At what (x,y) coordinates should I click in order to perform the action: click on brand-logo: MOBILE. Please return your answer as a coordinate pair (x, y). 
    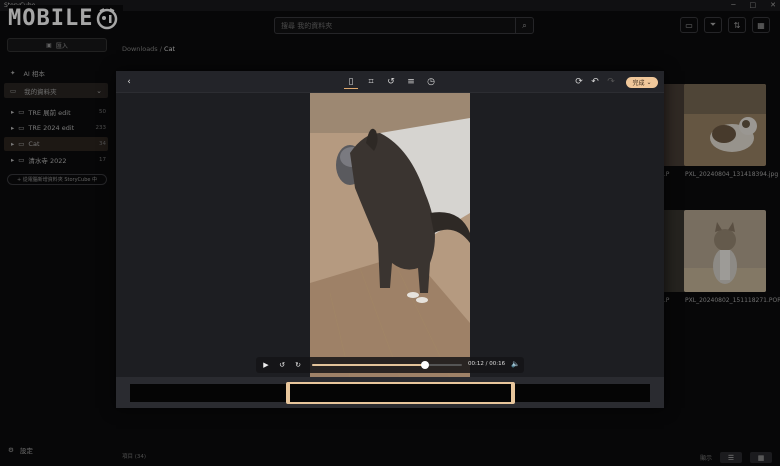
    Looking at the image, I should click on (66, 18).